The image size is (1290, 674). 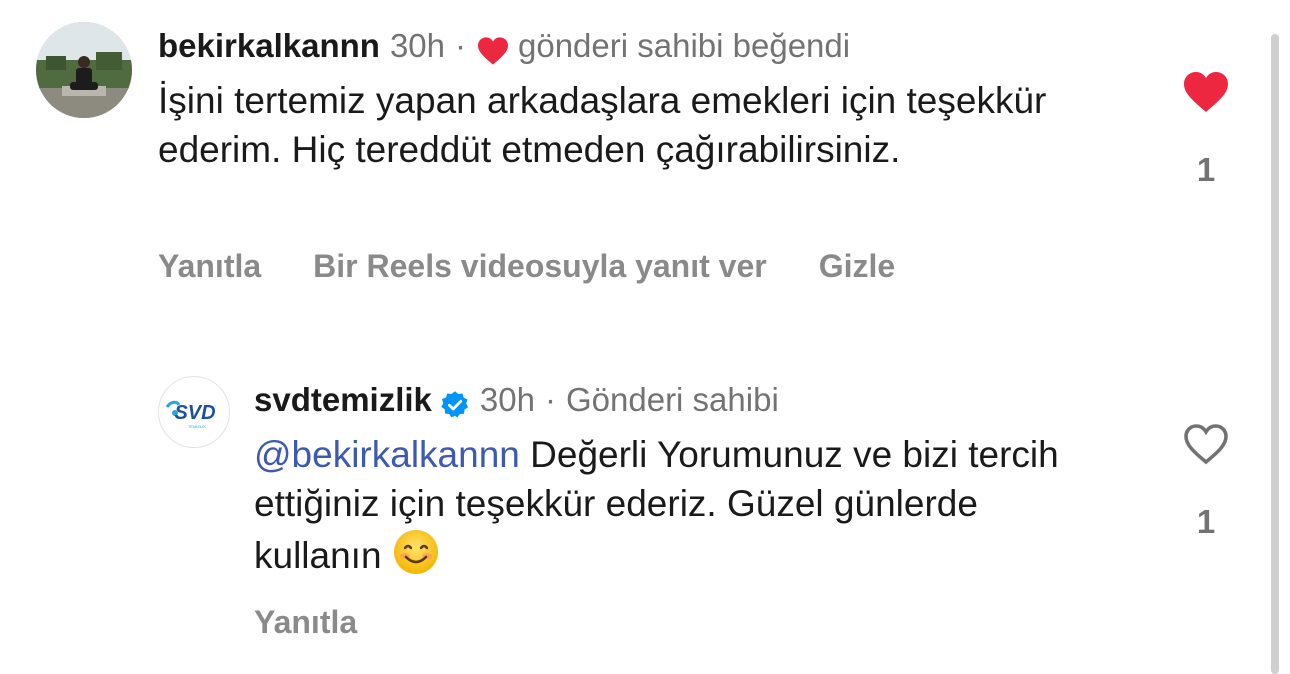 I want to click on comment-actions: Yanıtla, so click(x=331, y=622).